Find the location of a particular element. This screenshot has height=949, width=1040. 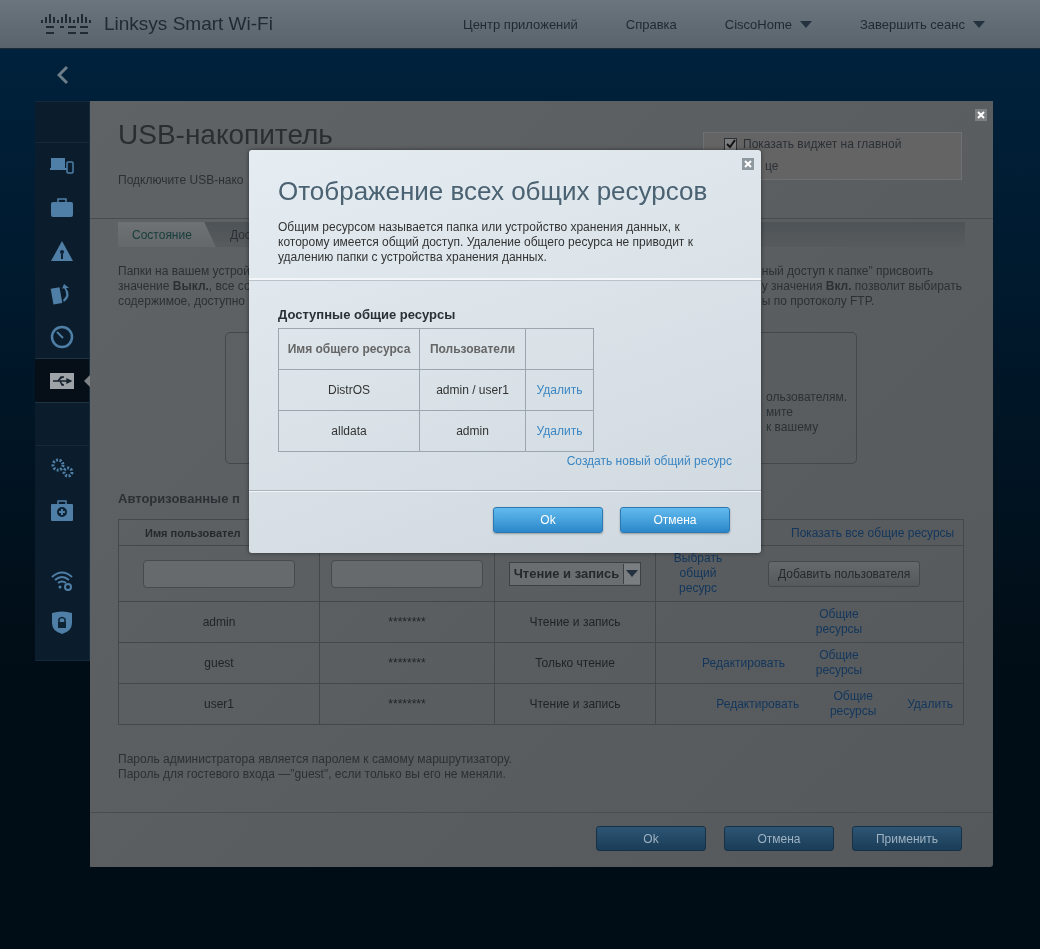

nav-link: Справка is located at coordinates (651, 24).